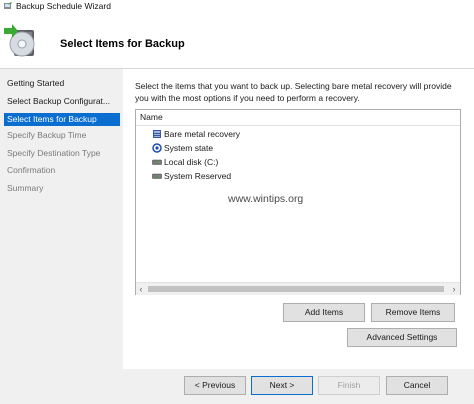  I want to click on remove-items-button: Remove Items, so click(413, 312).